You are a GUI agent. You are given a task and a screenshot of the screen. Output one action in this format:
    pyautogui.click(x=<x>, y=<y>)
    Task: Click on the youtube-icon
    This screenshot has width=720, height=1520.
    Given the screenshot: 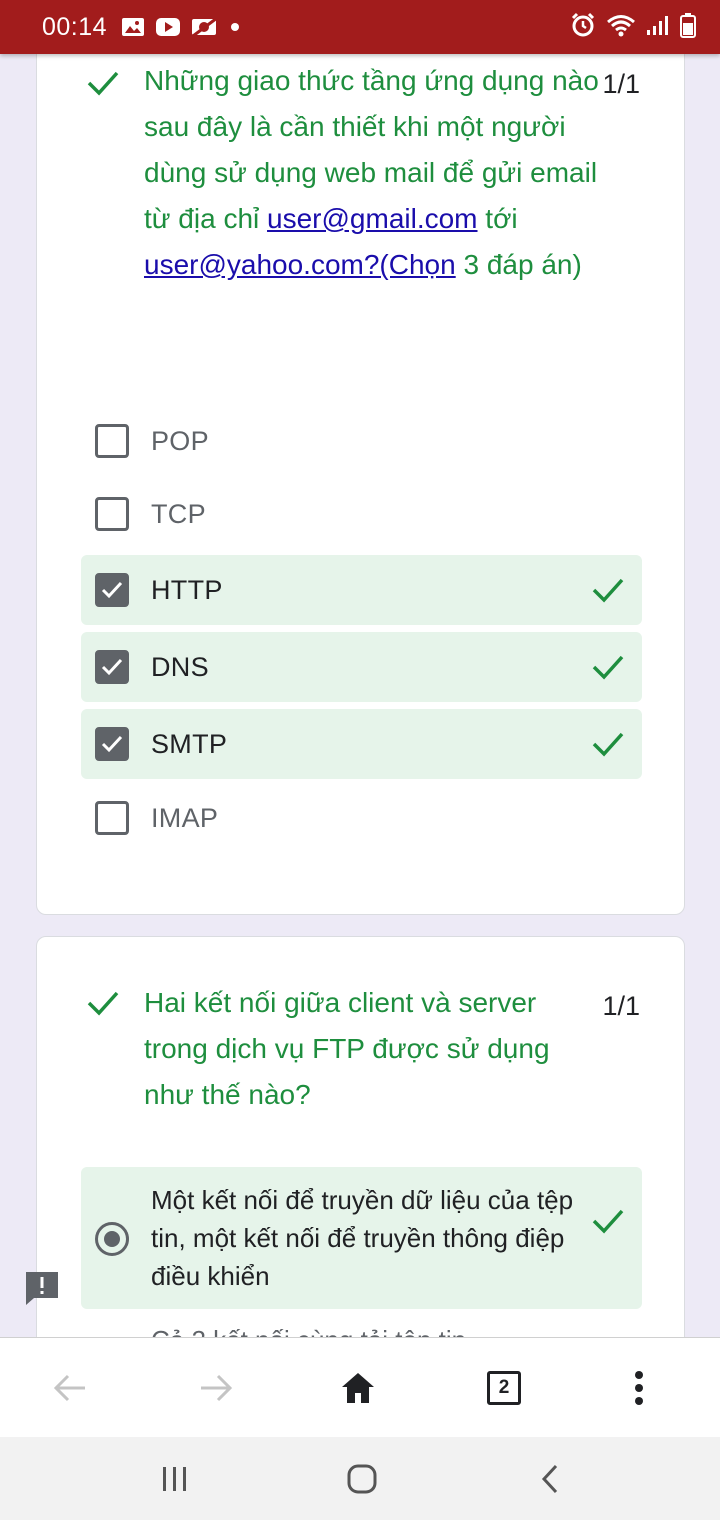 What is the action you would take?
    pyautogui.click(x=168, y=27)
    